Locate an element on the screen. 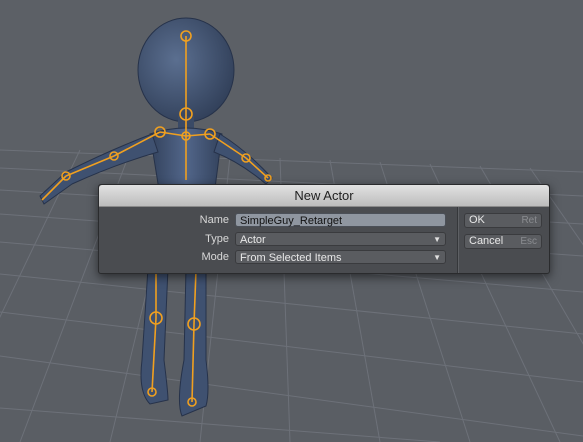 Image resolution: width=583 pixels, height=442 pixels. type-value: Actor is located at coordinates (253, 240).